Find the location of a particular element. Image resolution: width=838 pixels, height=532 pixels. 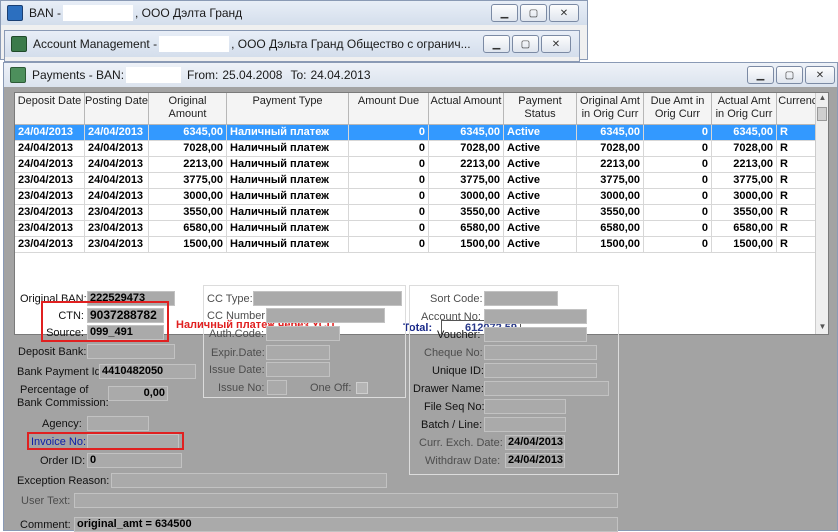

issue-date-field is located at coordinates (298, 369).